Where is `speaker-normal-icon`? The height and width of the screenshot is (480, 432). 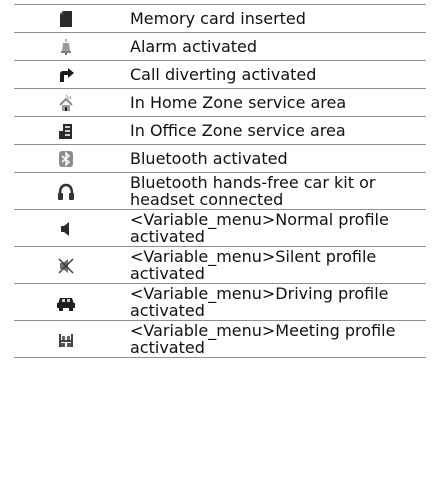
speaker-normal-icon is located at coordinates (65, 228).